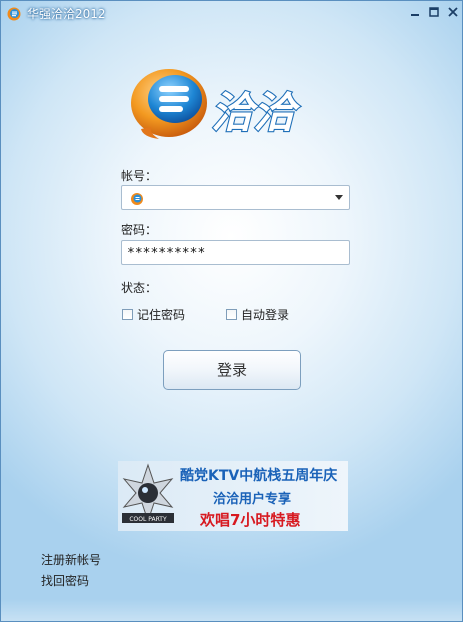 The height and width of the screenshot is (622, 463). What do you see at coordinates (256, 112) in the screenshot?
I see `logo-text: 洽洽` at bounding box center [256, 112].